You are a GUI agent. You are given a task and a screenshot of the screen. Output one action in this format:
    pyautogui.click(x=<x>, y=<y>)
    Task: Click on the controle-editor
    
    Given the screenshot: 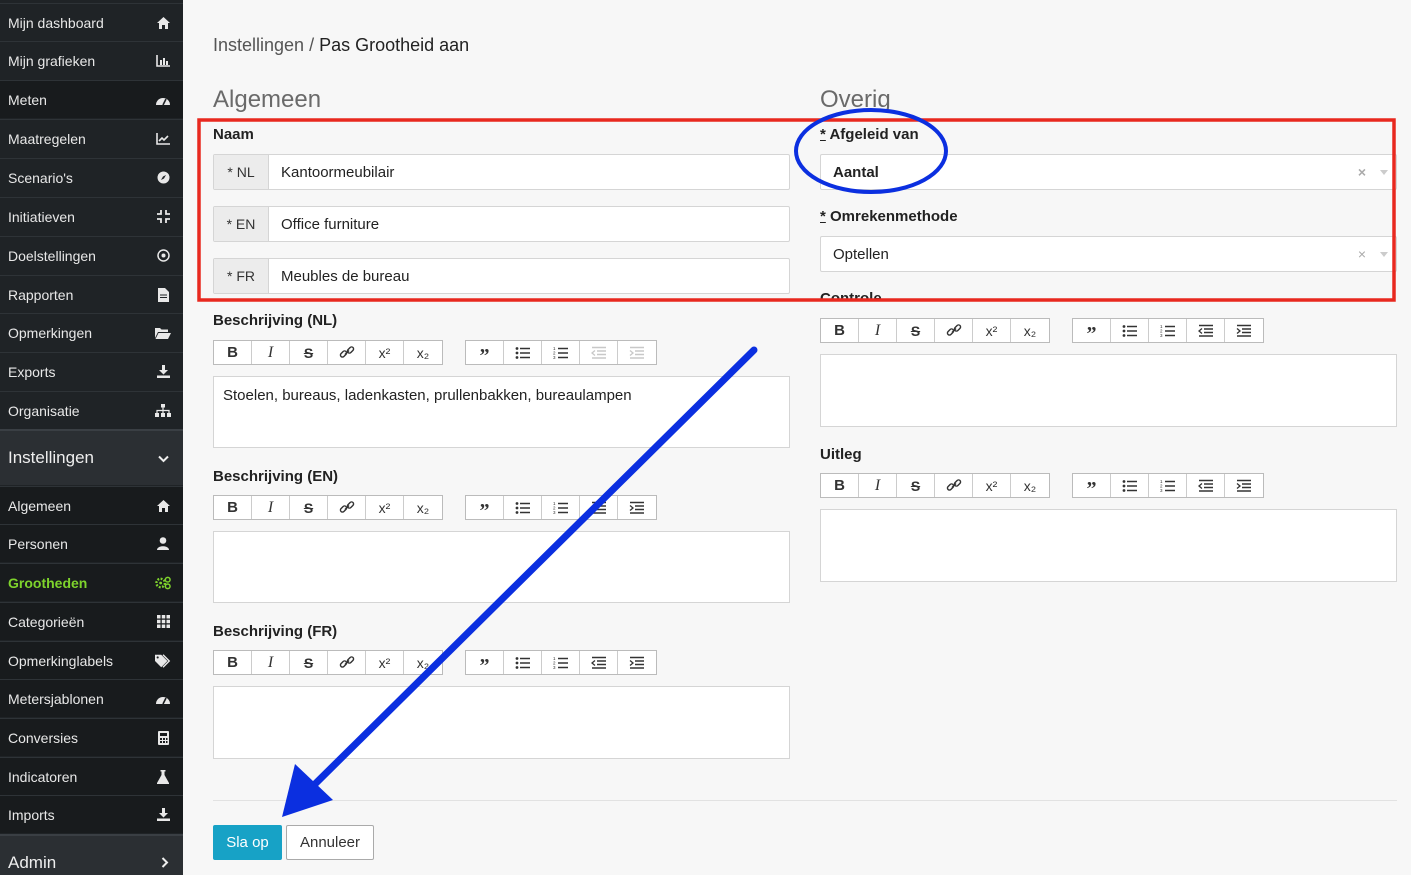 What is the action you would take?
    pyautogui.click(x=1108, y=390)
    